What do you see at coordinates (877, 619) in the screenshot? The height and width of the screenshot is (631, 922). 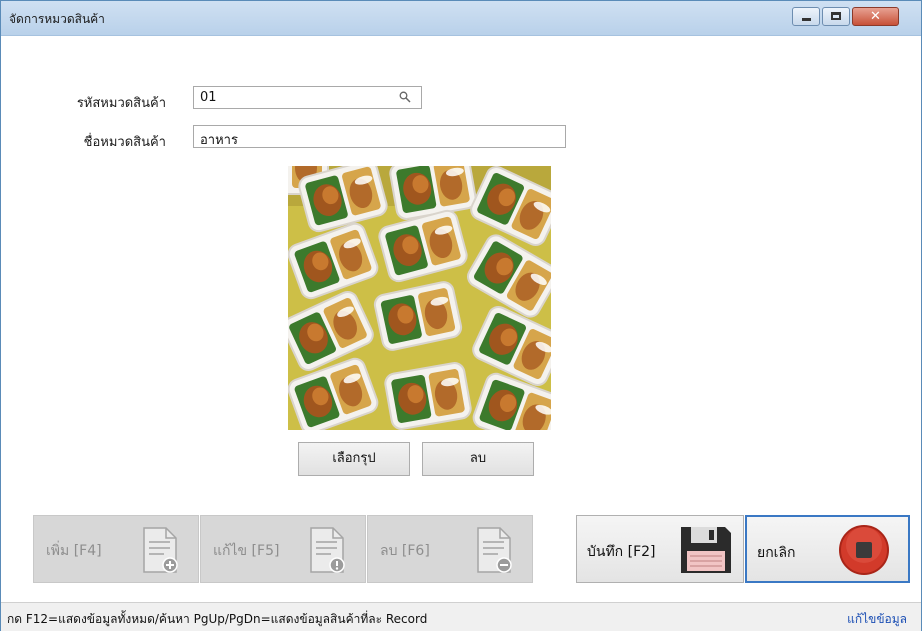 I see `status-mode: แก้ไขข้อมูล` at bounding box center [877, 619].